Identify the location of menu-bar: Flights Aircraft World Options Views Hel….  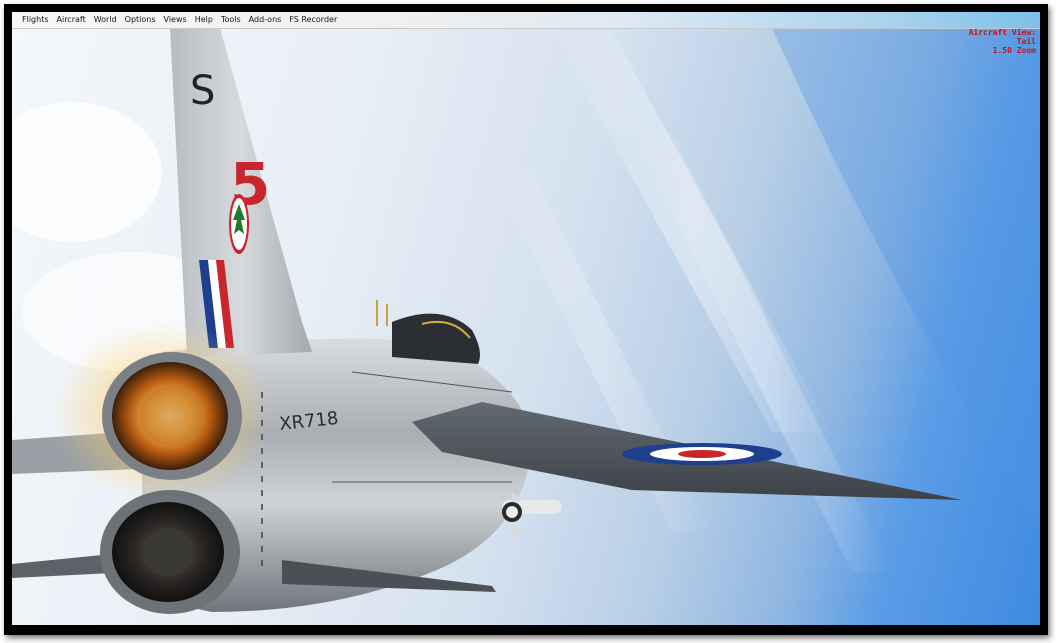
(526, 20).